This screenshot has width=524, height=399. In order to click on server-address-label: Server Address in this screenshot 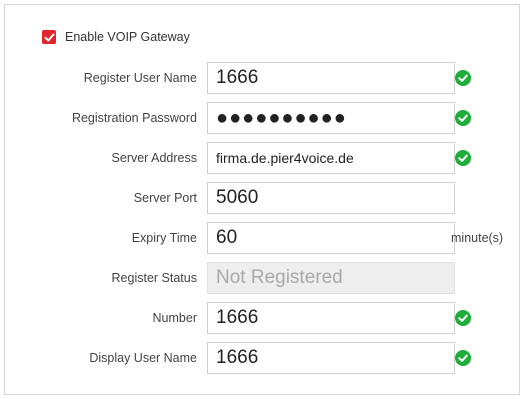, I will do `click(154, 158)`.